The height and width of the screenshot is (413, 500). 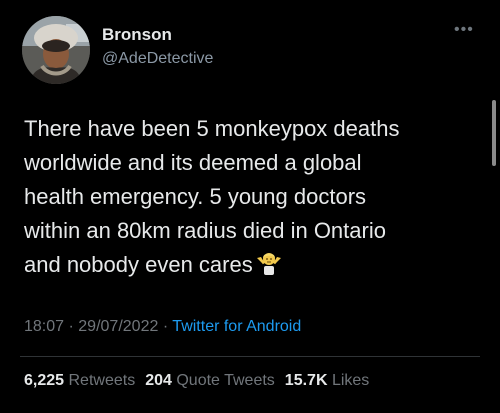 I want to click on quote-tweets-stat: 204 Quote Tweets, so click(x=210, y=381).